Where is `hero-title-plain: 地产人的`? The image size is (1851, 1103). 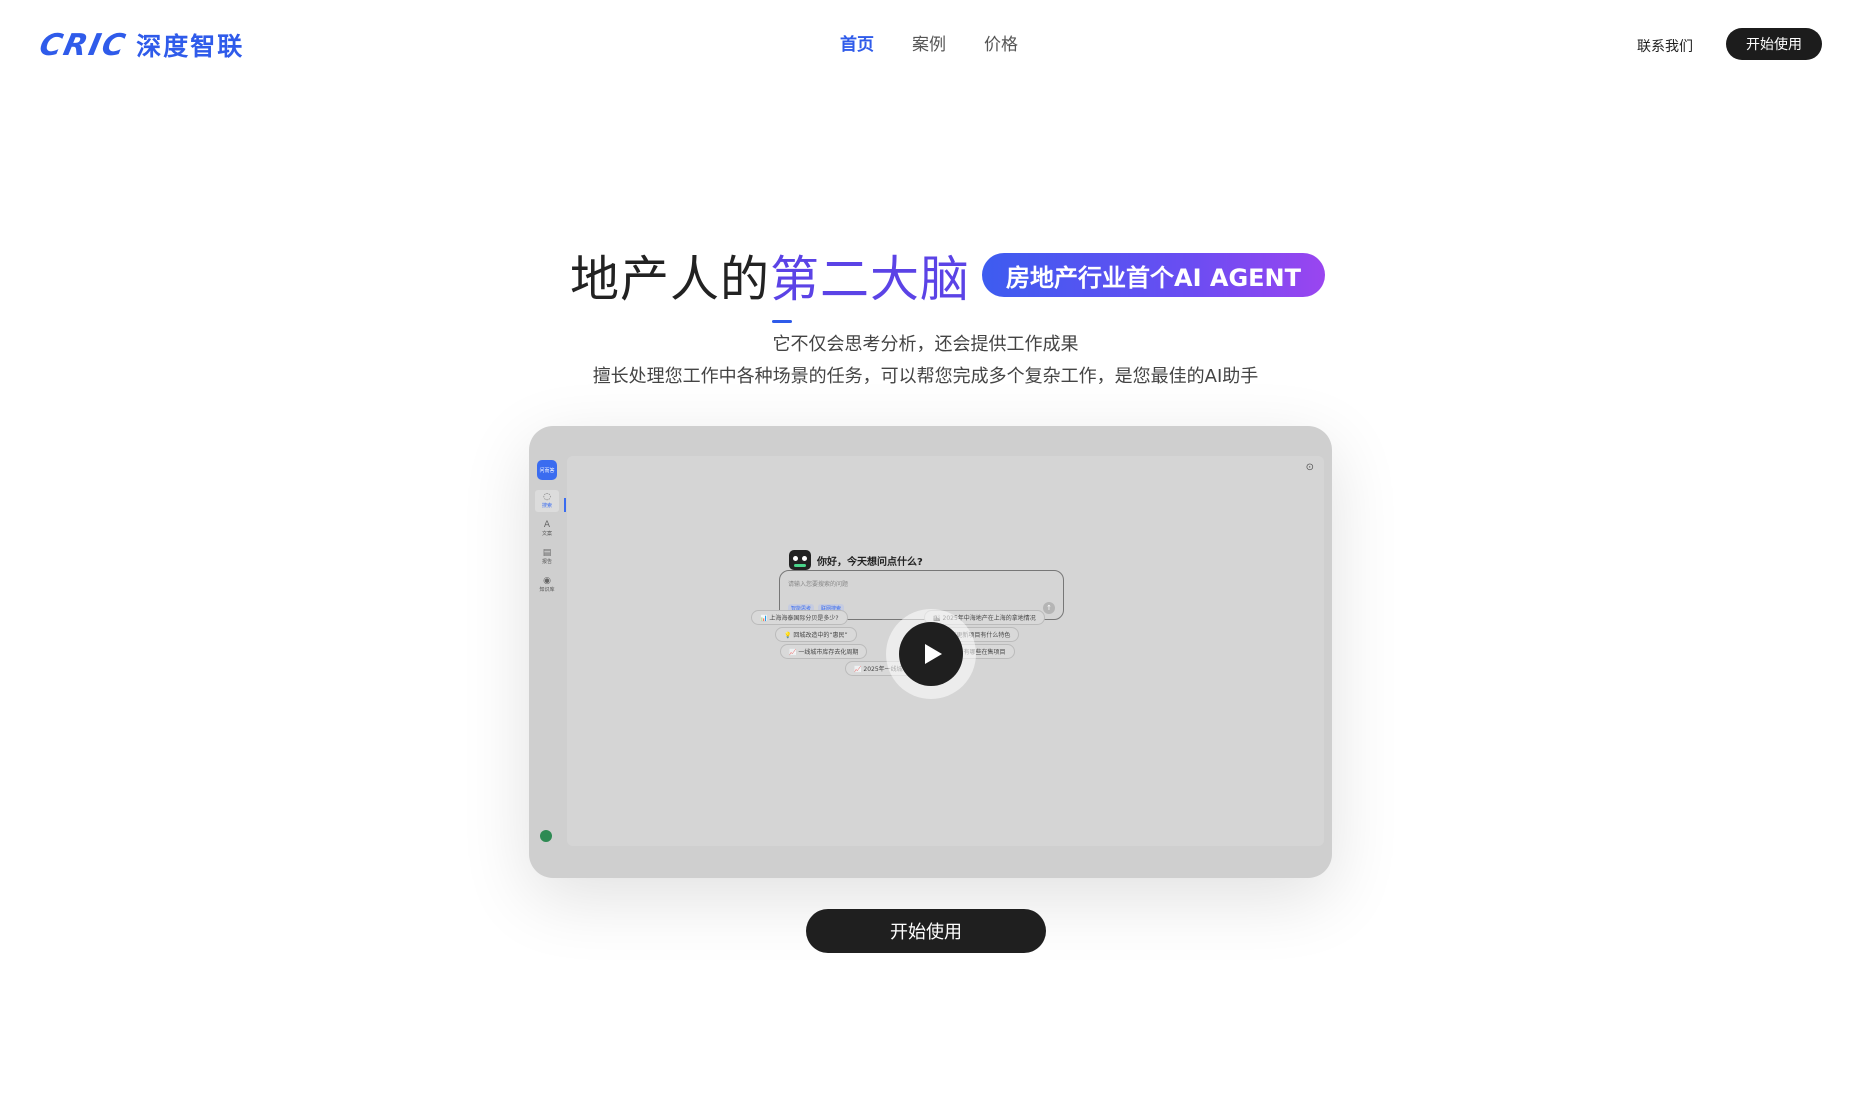 hero-title-plain: 地产人的 is located at coordinates (670, 279).